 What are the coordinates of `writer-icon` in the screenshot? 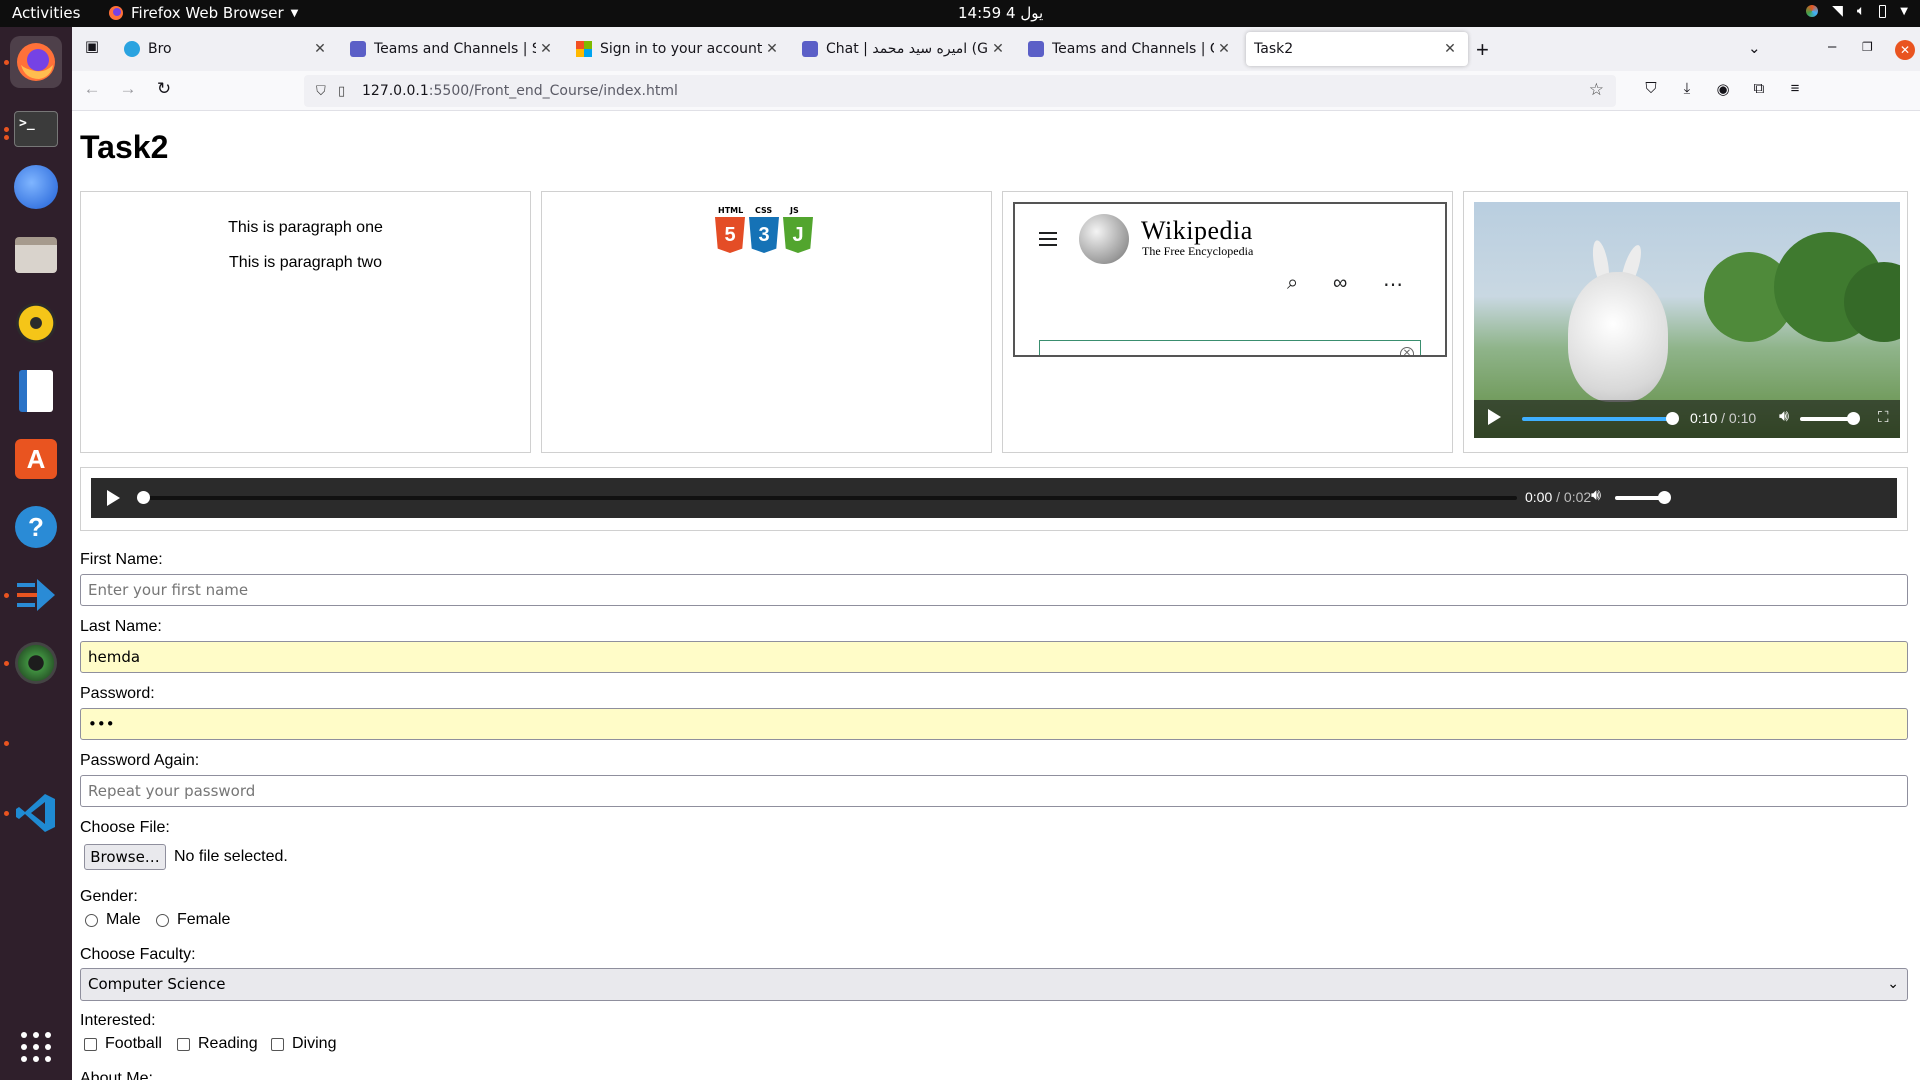 It's located at (36, 391).